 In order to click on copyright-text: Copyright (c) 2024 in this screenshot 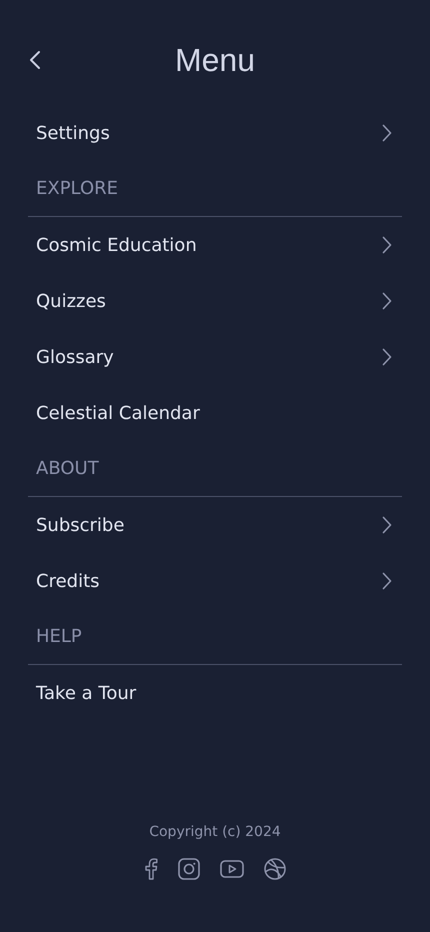, I will do `click(215, 832)`.